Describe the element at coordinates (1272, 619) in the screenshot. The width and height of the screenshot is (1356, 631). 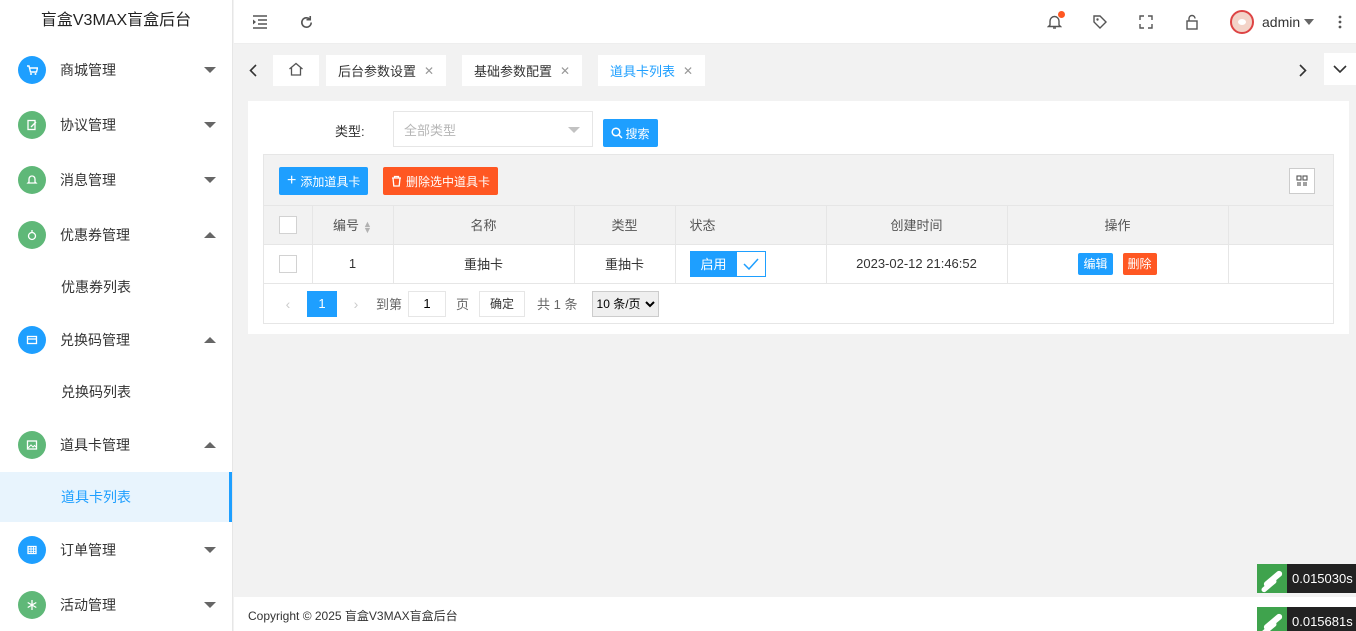
I see `leaf-logo-icon` at that location.